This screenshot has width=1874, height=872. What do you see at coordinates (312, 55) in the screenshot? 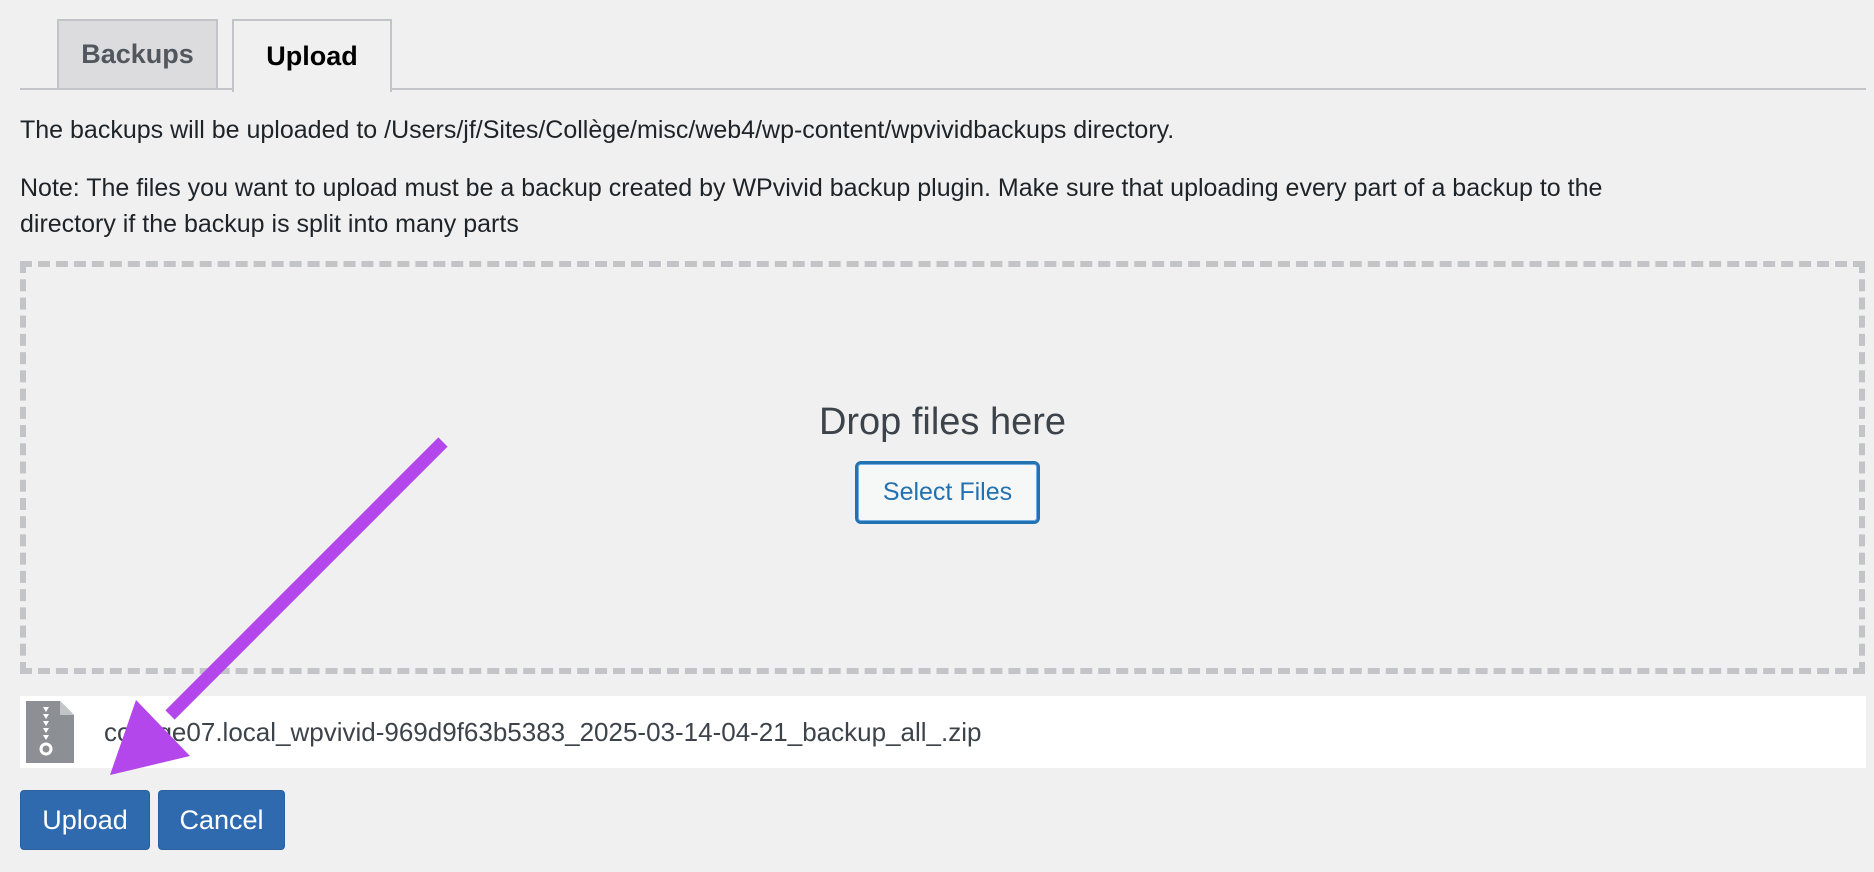
I see `tab-upload: Upload` at bounding box center [312, 55].